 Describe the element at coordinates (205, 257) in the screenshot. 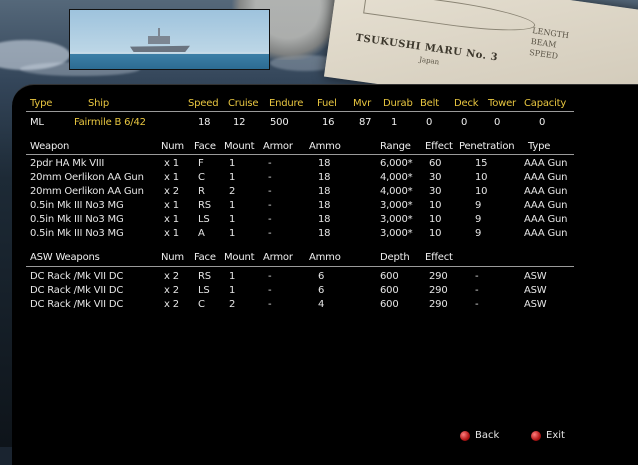

I see `col-asw-face: Face` at that location.